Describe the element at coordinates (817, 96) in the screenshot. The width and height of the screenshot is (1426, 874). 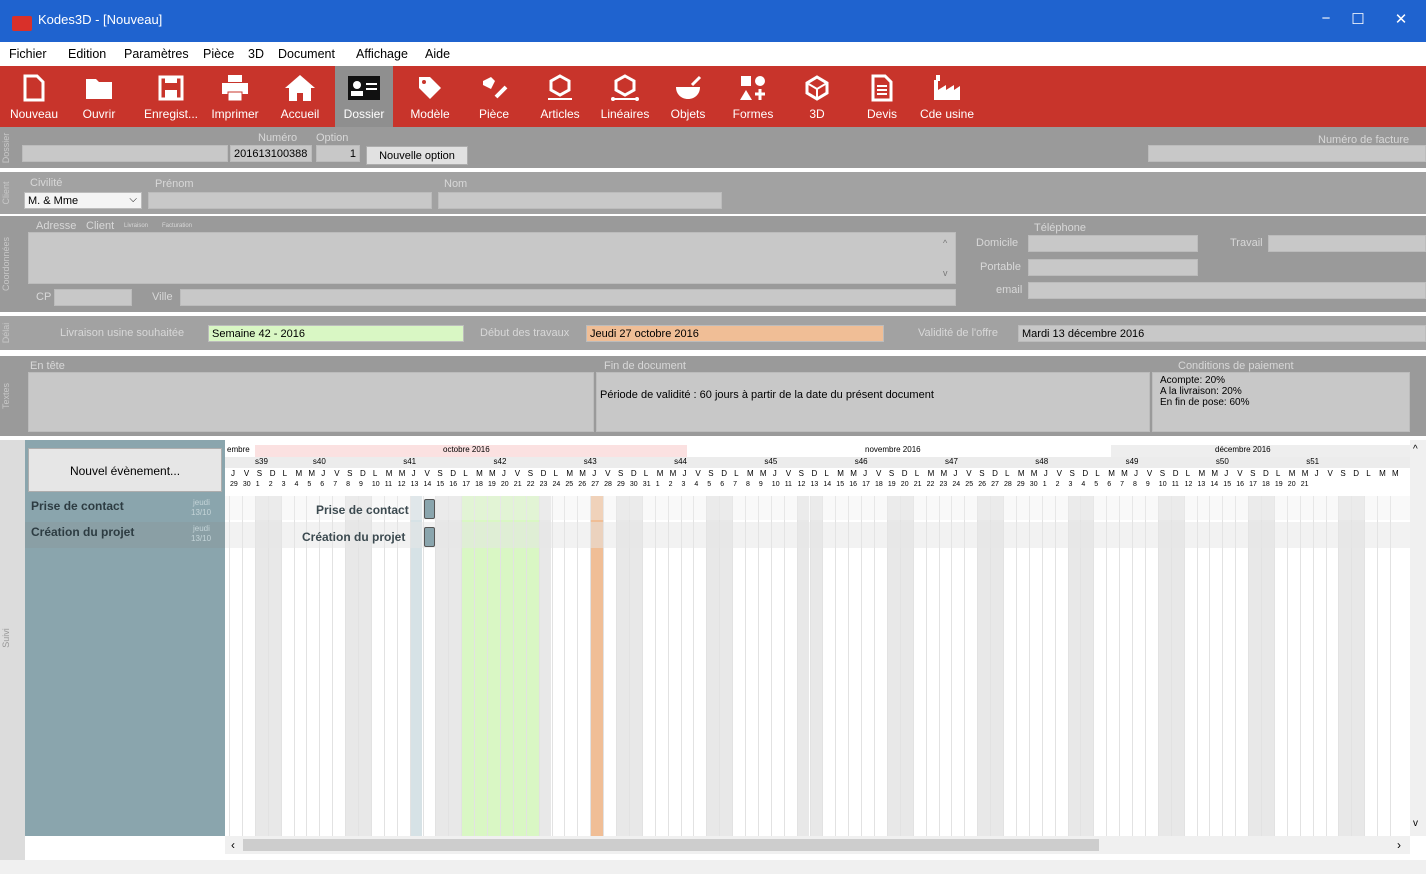
I see `toolbar-3d: 3D` at that location.